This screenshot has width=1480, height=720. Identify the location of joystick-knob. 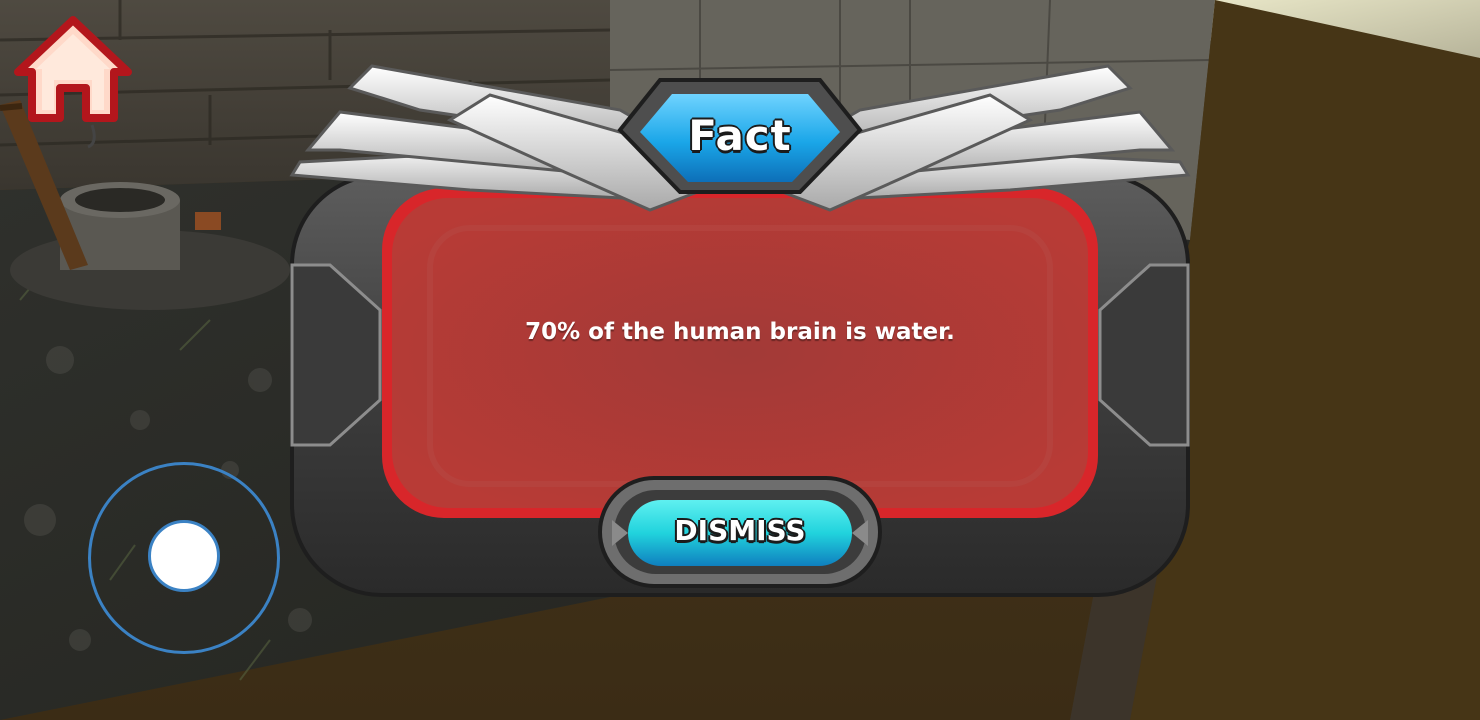
(184, 556).